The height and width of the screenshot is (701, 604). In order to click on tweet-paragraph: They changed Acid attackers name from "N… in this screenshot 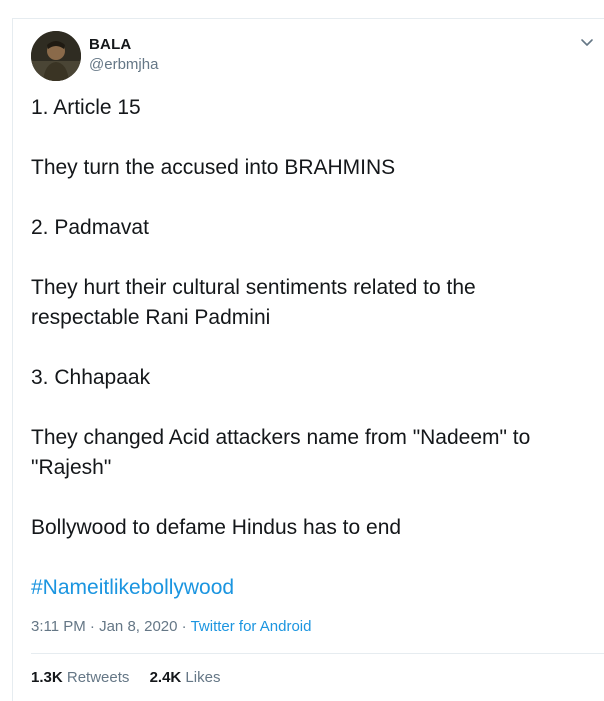, I will do `click(281, 452)`.